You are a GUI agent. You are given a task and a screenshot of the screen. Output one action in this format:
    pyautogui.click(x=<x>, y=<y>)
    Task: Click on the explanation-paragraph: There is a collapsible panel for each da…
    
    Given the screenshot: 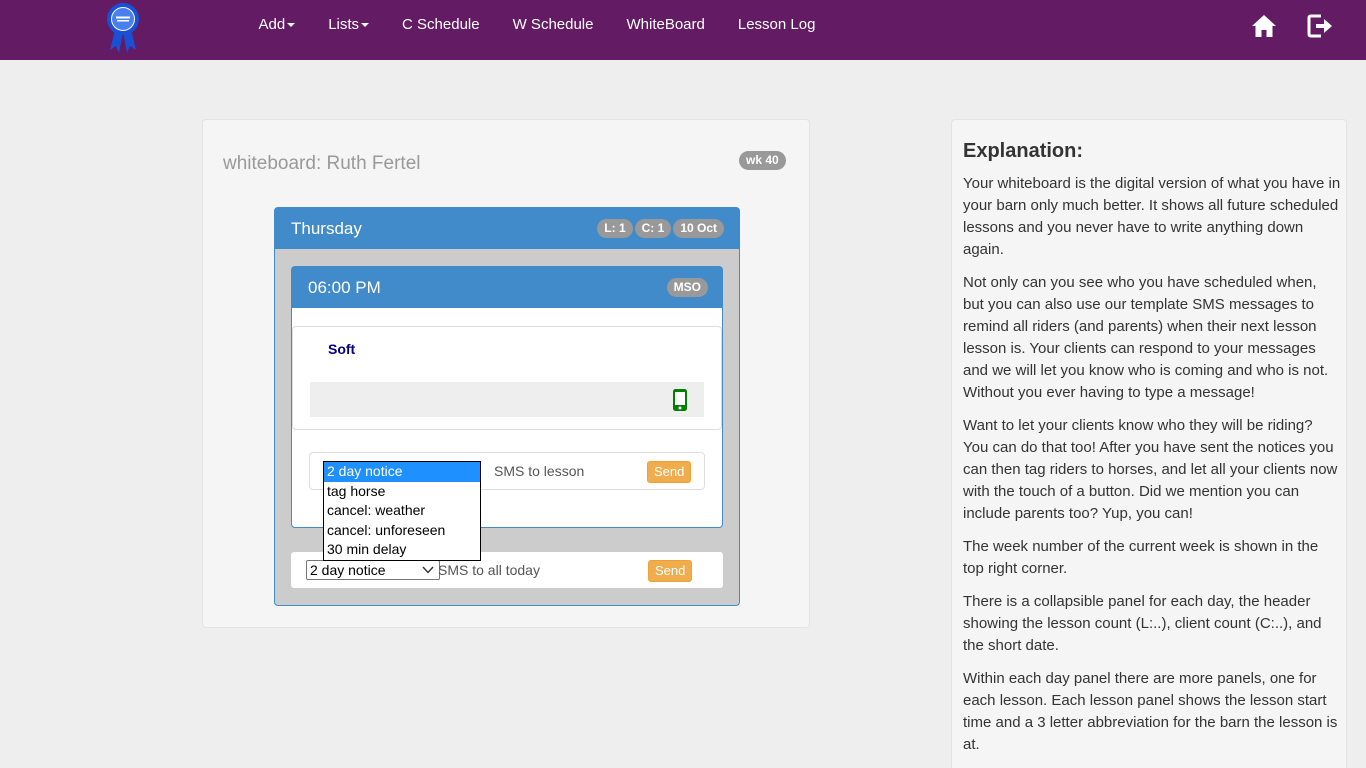 What is the action you would take?
    pyautogui.click(x=1142, y=623)
    